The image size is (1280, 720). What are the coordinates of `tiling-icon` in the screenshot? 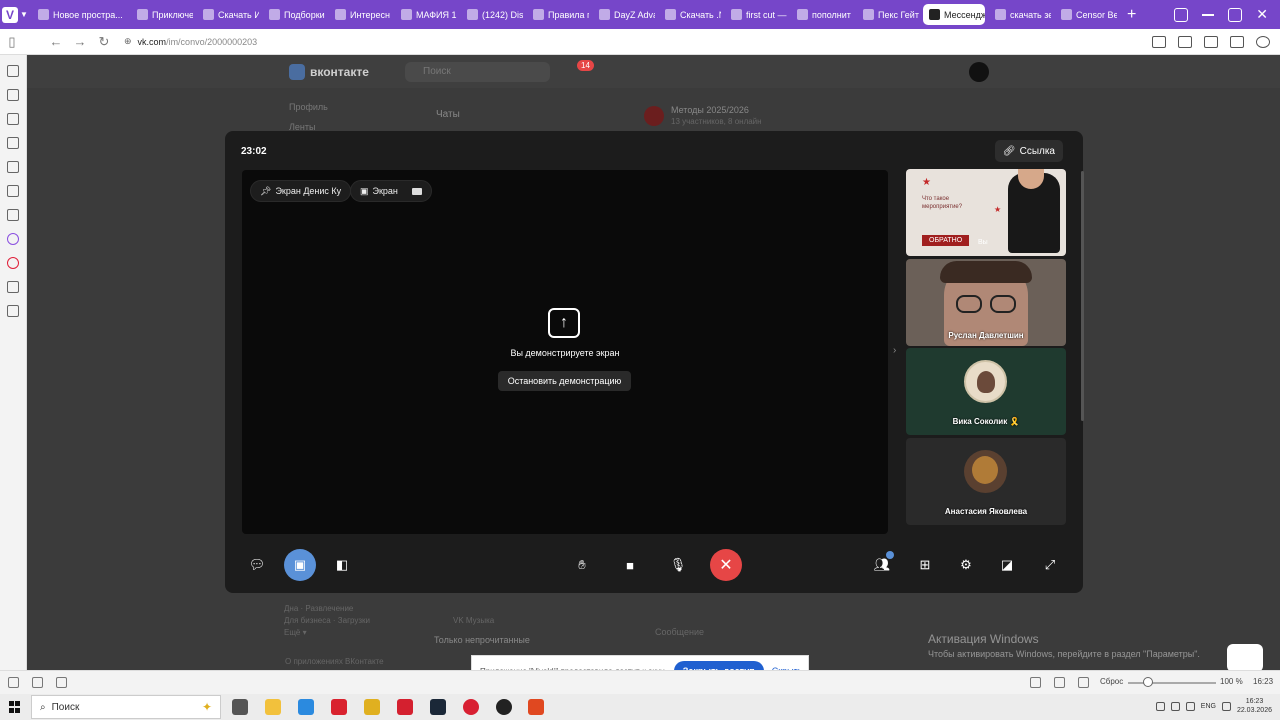 It's located at (1059, 682).